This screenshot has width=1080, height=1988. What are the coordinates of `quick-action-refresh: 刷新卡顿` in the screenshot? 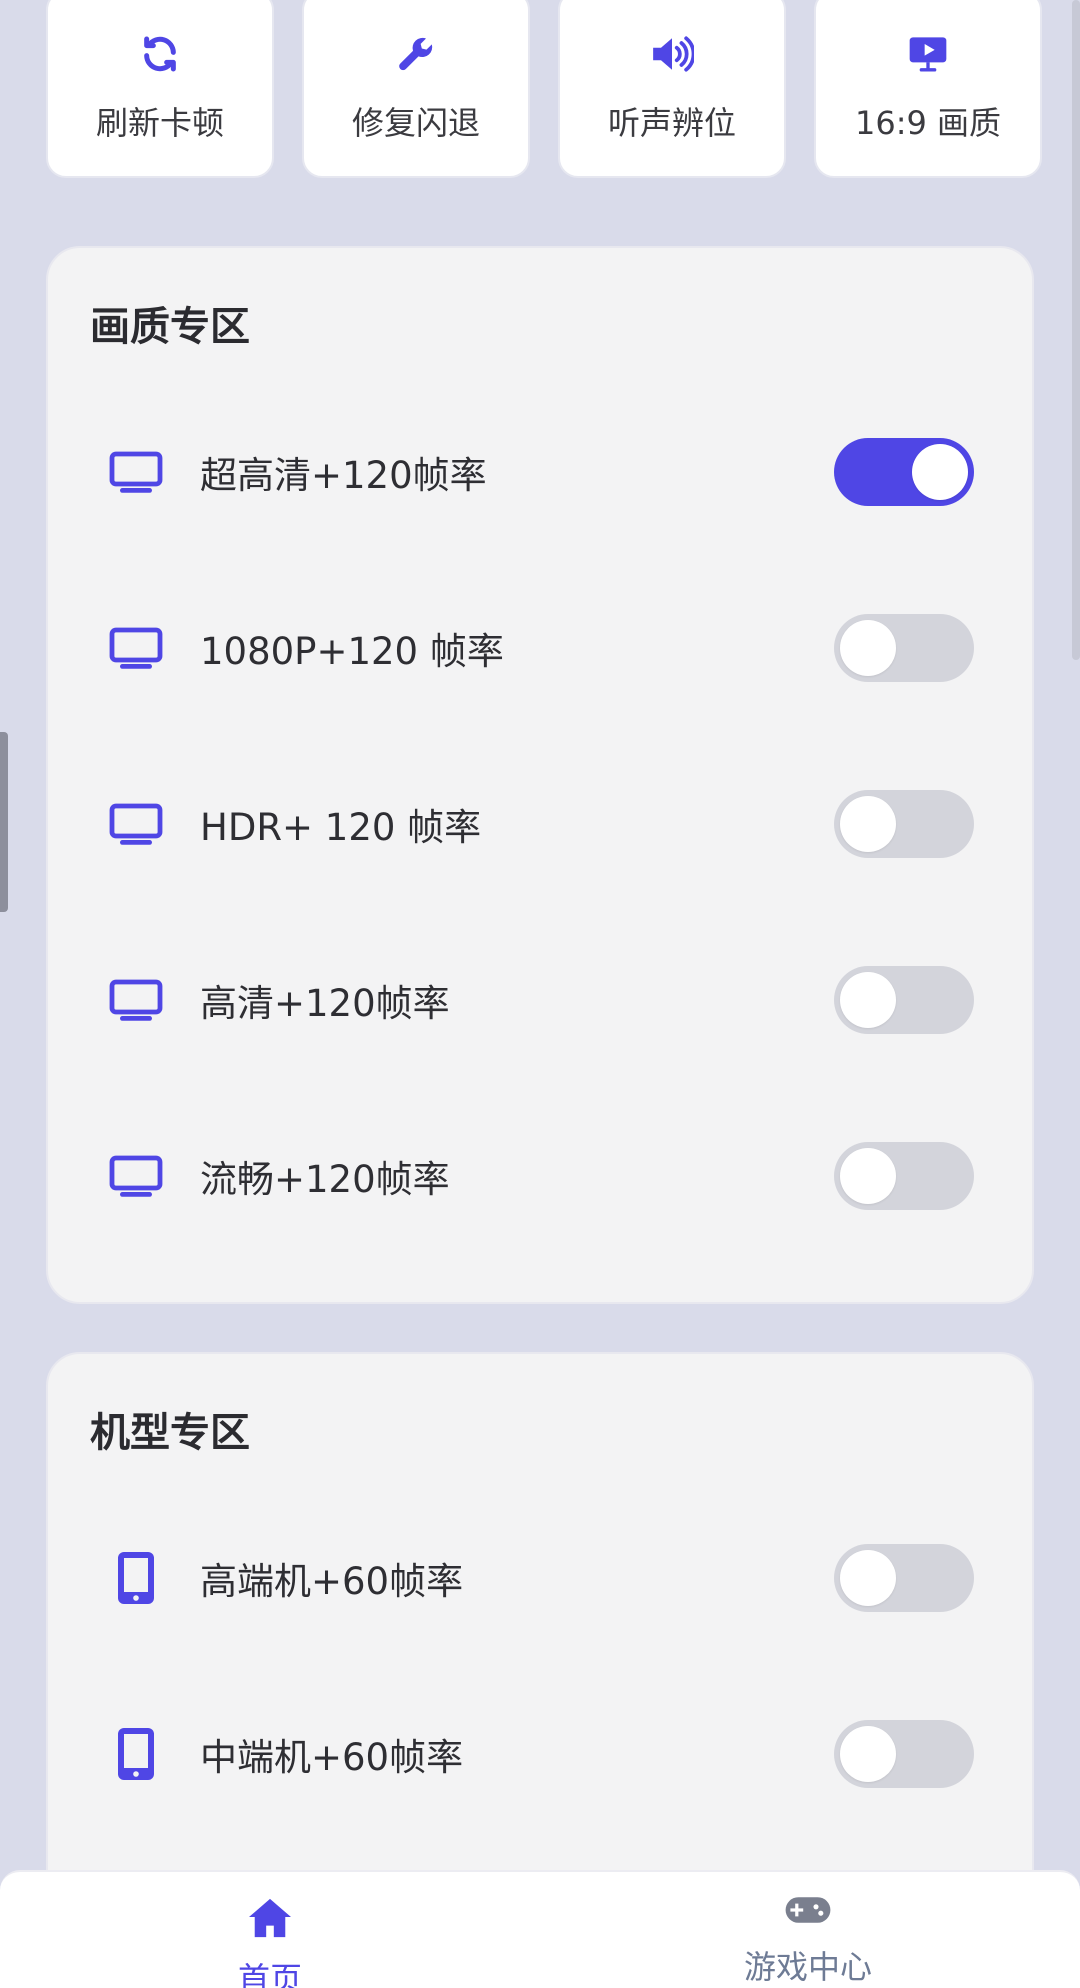 It's located at (160, 89).